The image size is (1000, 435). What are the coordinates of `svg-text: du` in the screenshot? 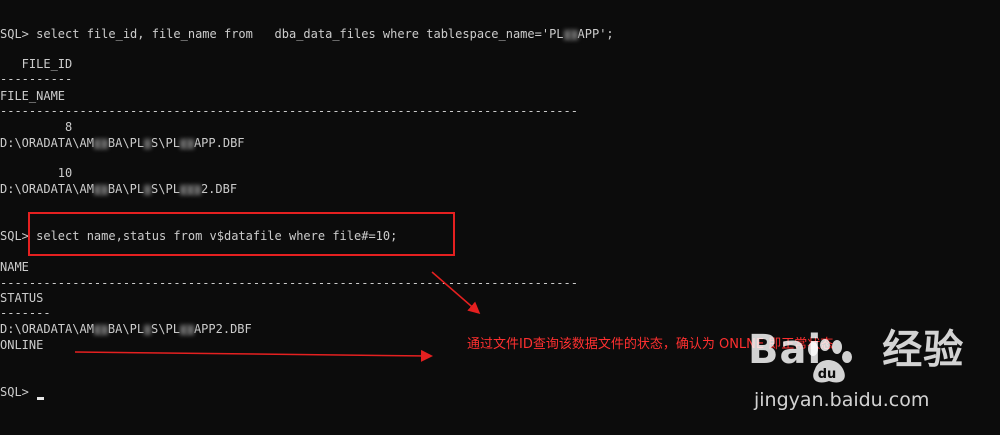 It's located at (827, 374).